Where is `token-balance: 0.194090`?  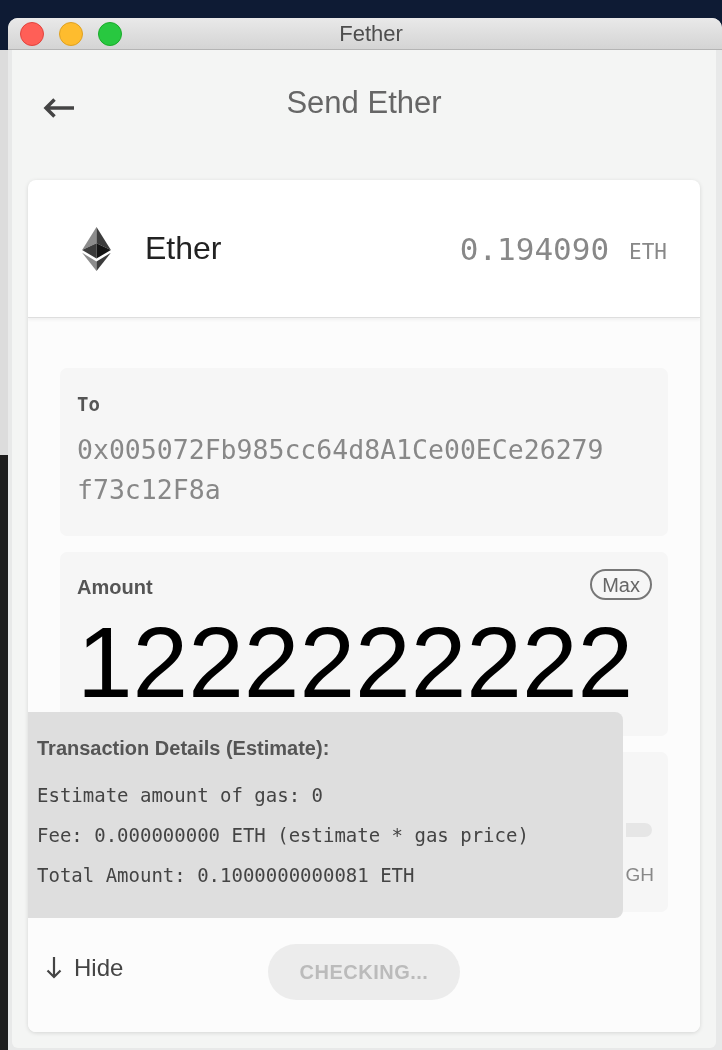 token-balance: 0.194090 is located at coordinates (534, 248).